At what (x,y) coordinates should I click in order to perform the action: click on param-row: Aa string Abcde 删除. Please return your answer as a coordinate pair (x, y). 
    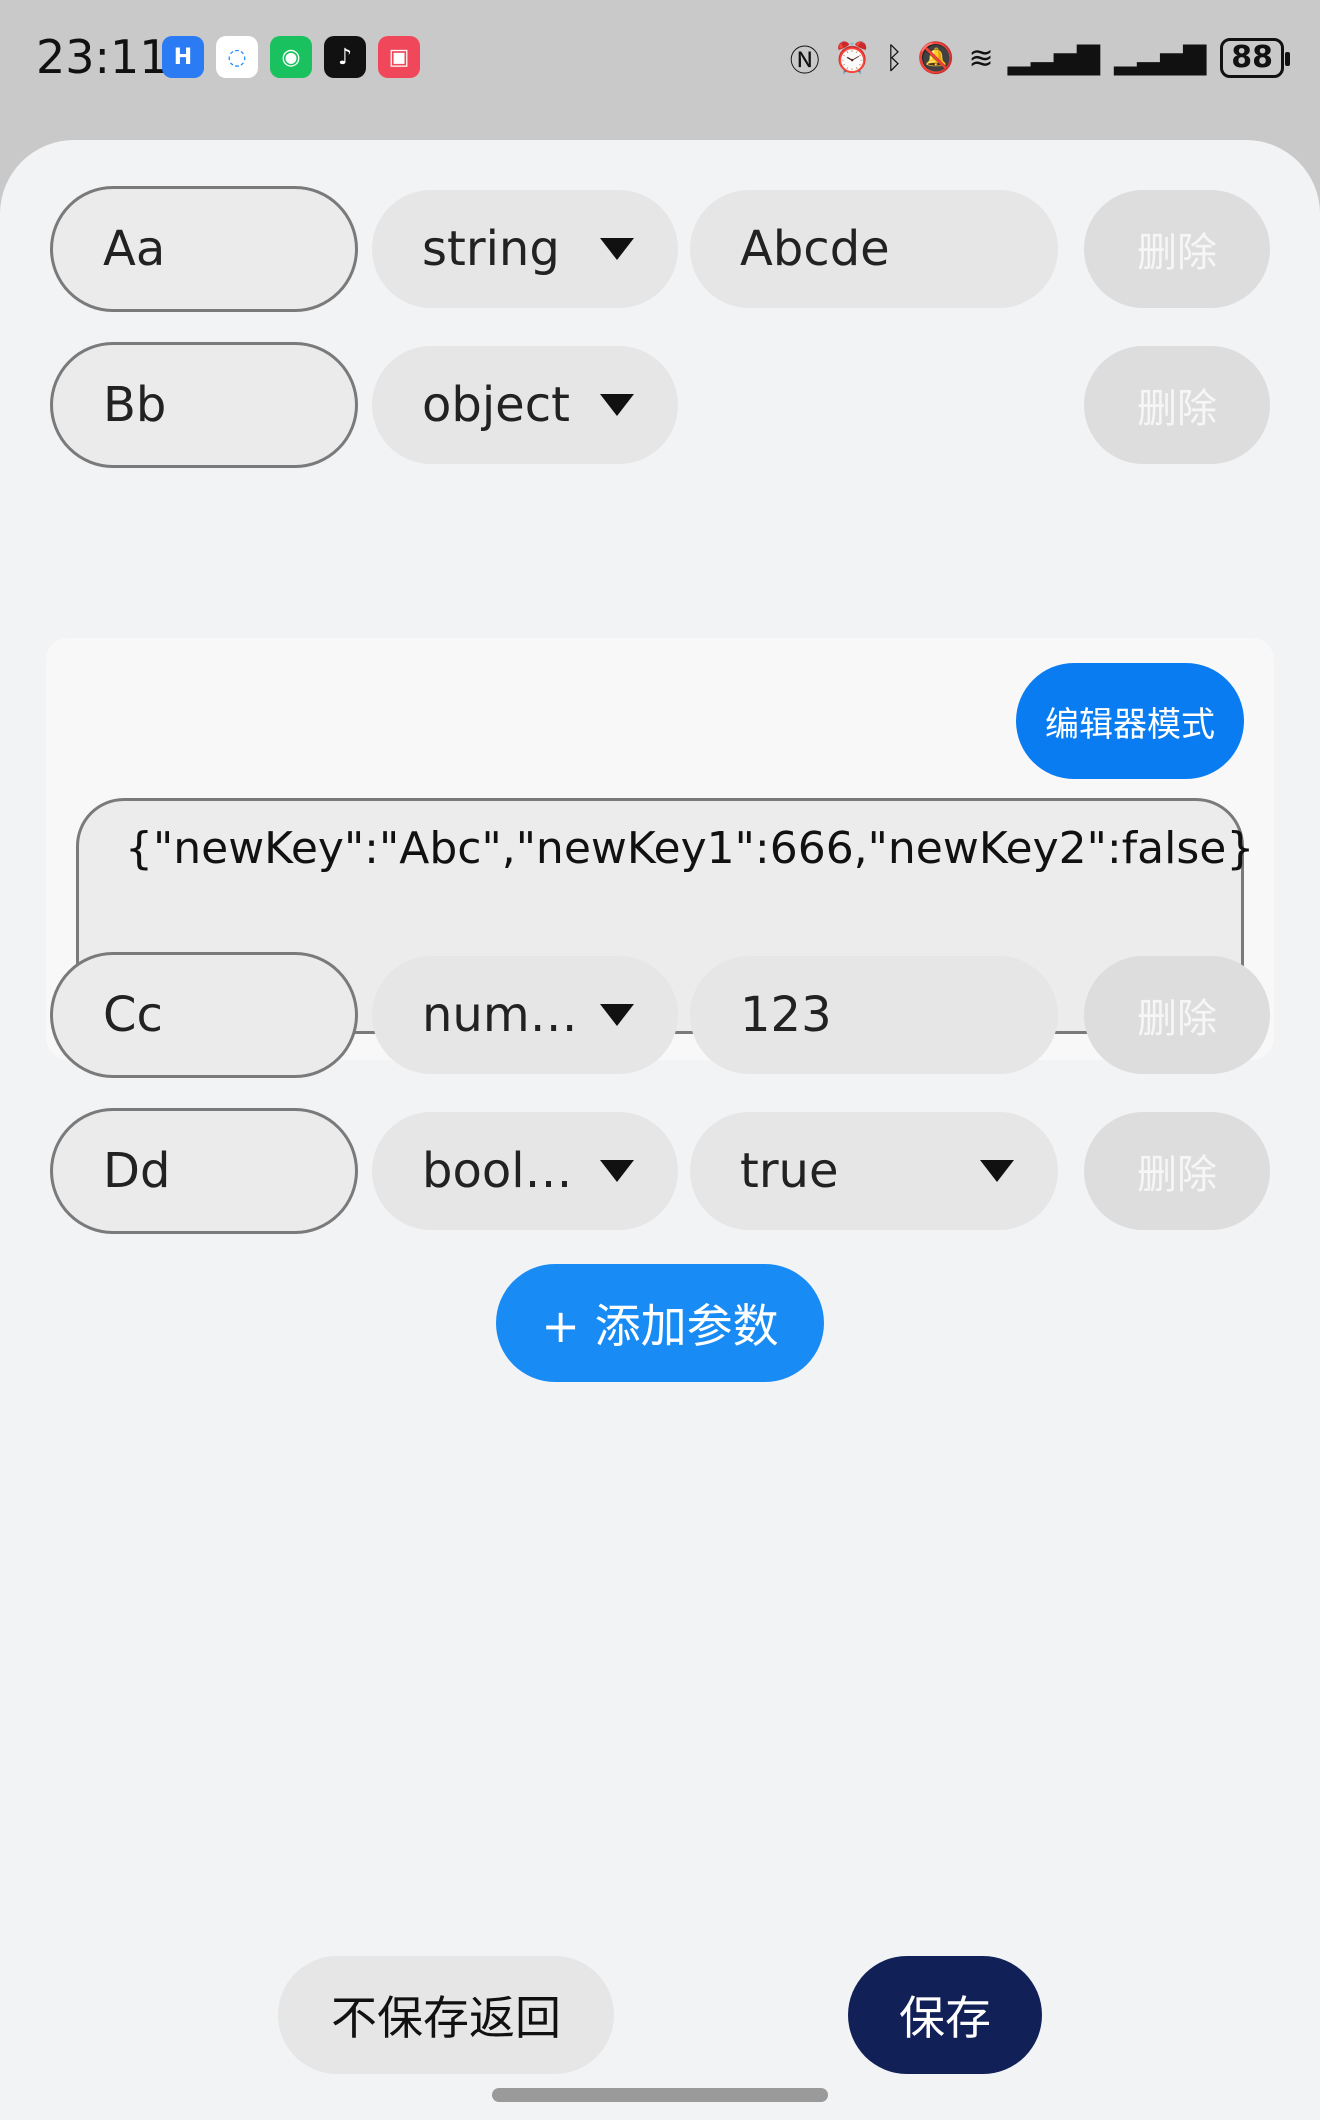
    Looking at the image, I should click on (660, 249).